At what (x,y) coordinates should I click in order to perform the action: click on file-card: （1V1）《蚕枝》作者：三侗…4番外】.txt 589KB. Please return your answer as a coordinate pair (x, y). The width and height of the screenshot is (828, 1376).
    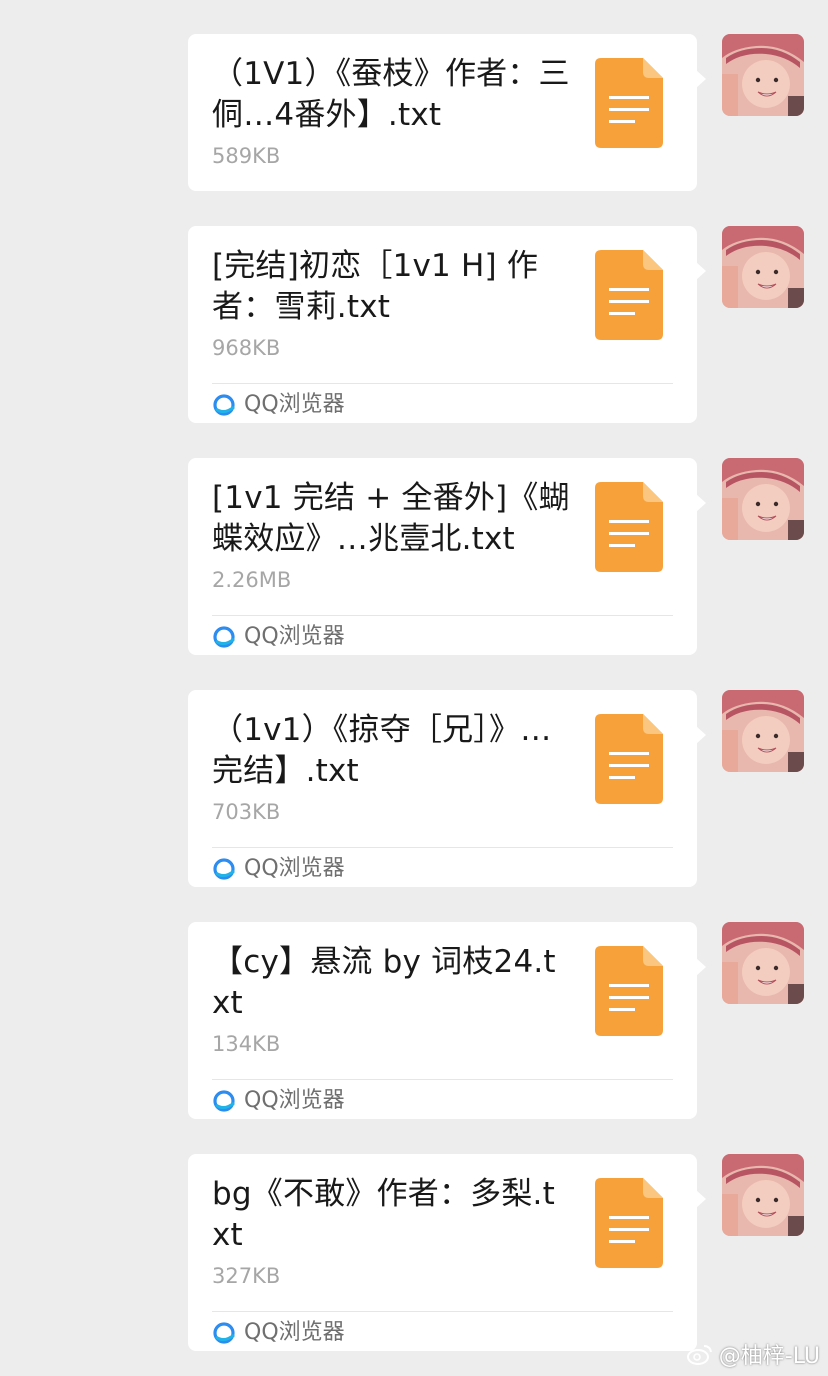
    Looking at the image, I should click on (447, 112).